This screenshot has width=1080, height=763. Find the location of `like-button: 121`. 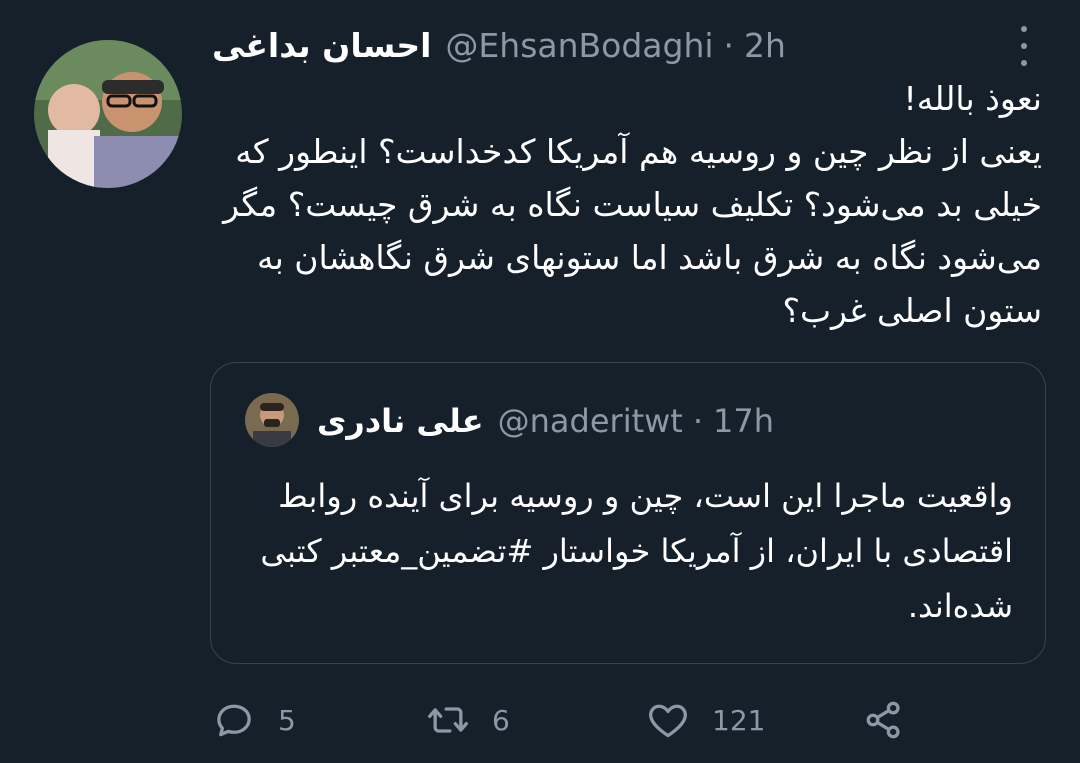

like-button: 121 is located at coordinates (705, 720).